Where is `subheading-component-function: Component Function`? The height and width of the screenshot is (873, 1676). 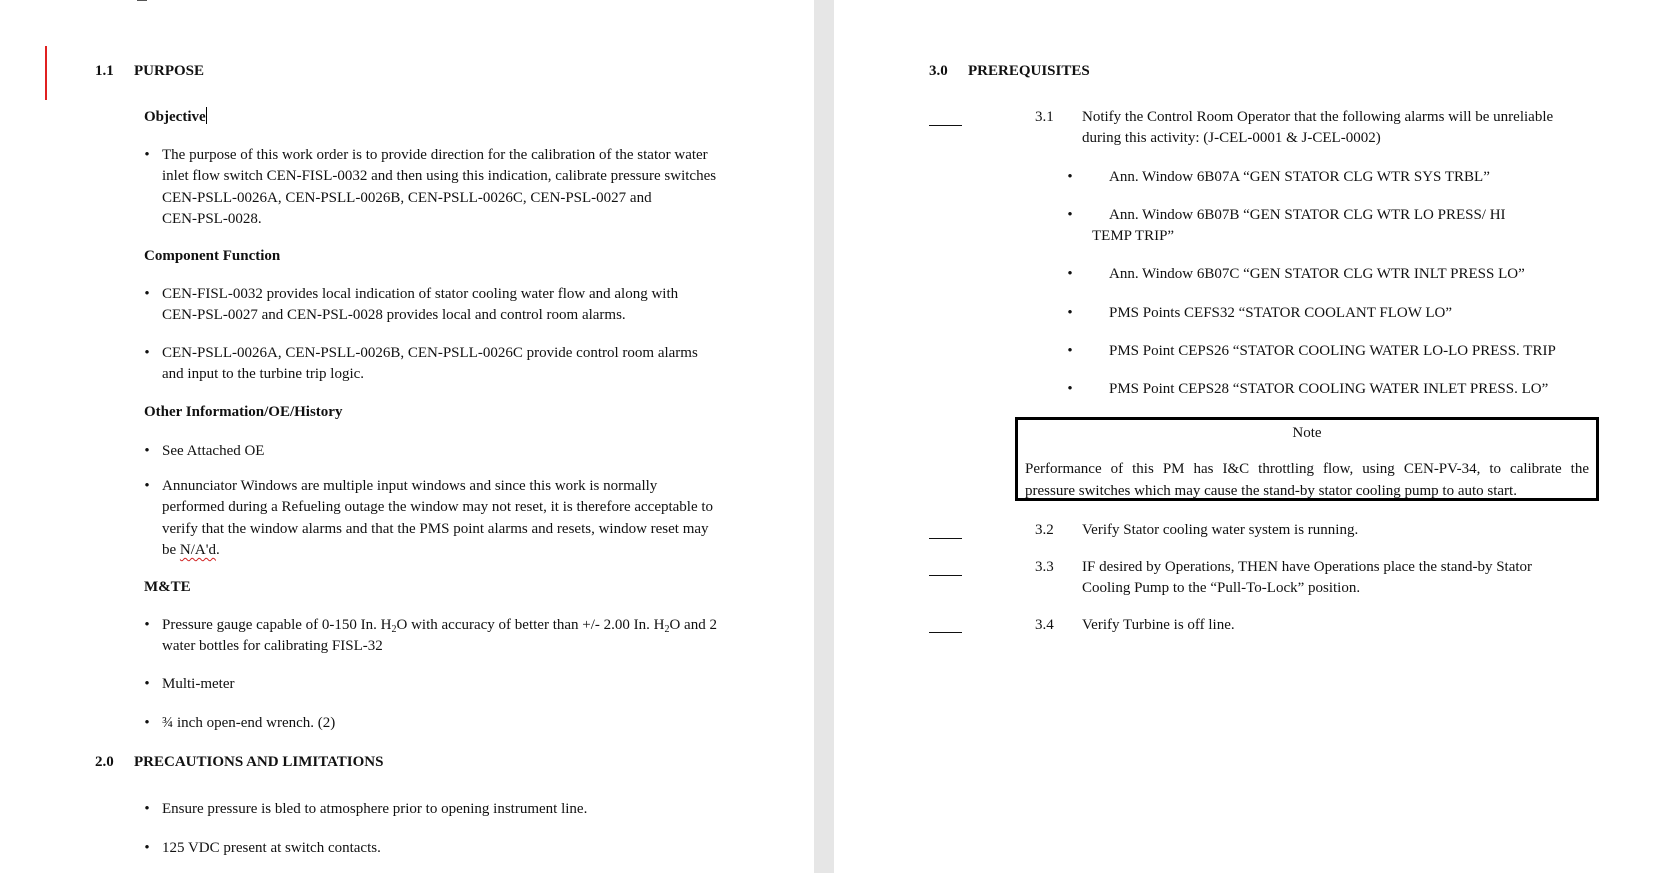 subheading-component-function: Component Function is located at coordinates (212, 256).